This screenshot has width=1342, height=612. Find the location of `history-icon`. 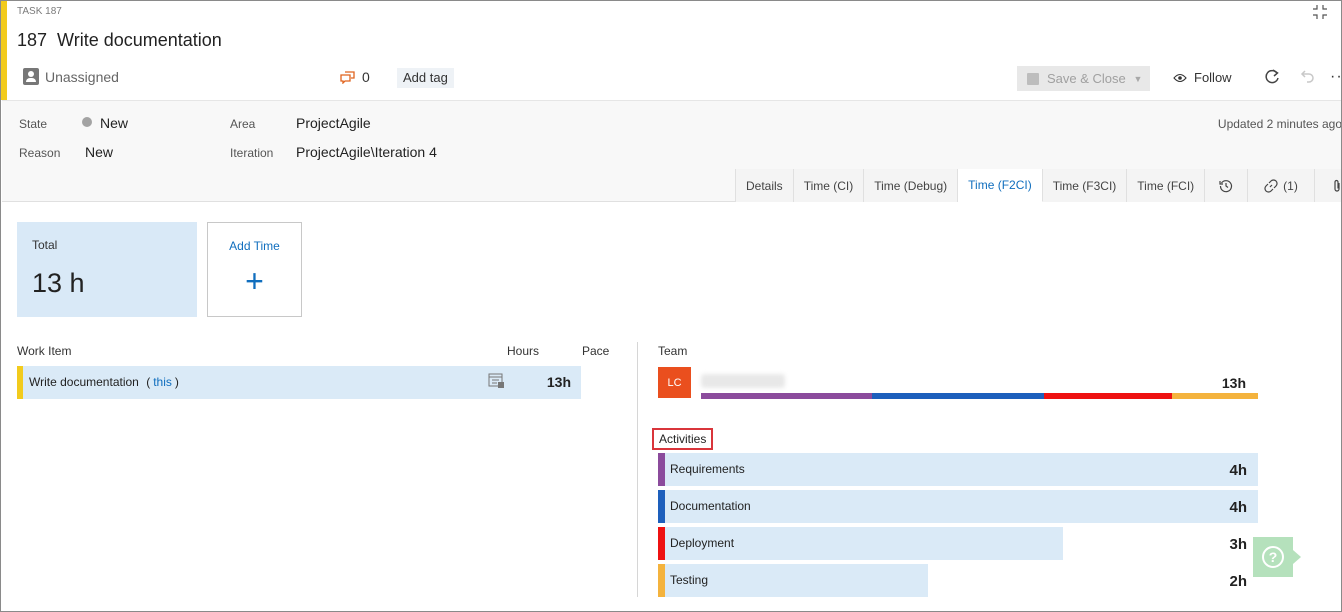

history-icon is located at coordinates (1226, 185).